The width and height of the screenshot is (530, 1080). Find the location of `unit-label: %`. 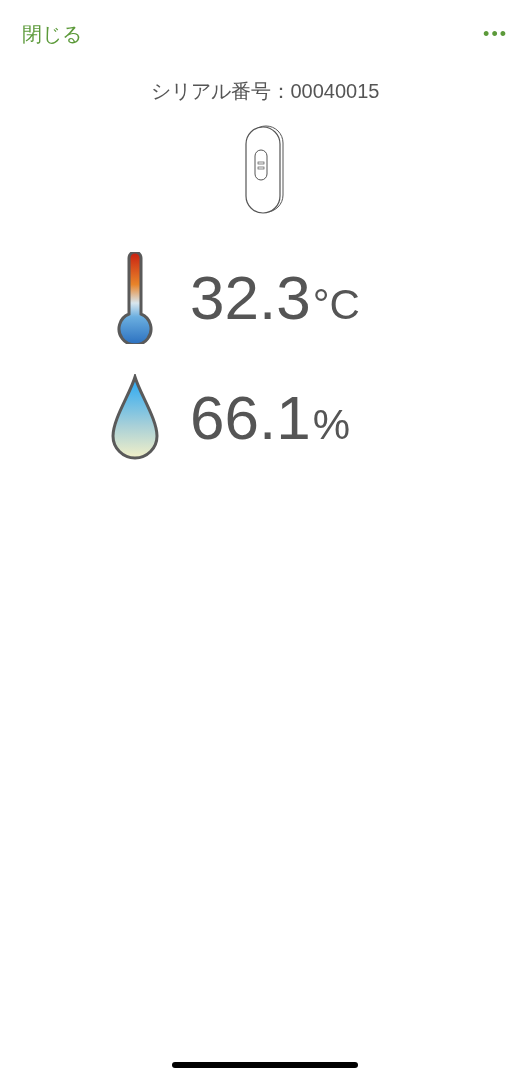

unit-label: % is located at coordinates (331, 425).